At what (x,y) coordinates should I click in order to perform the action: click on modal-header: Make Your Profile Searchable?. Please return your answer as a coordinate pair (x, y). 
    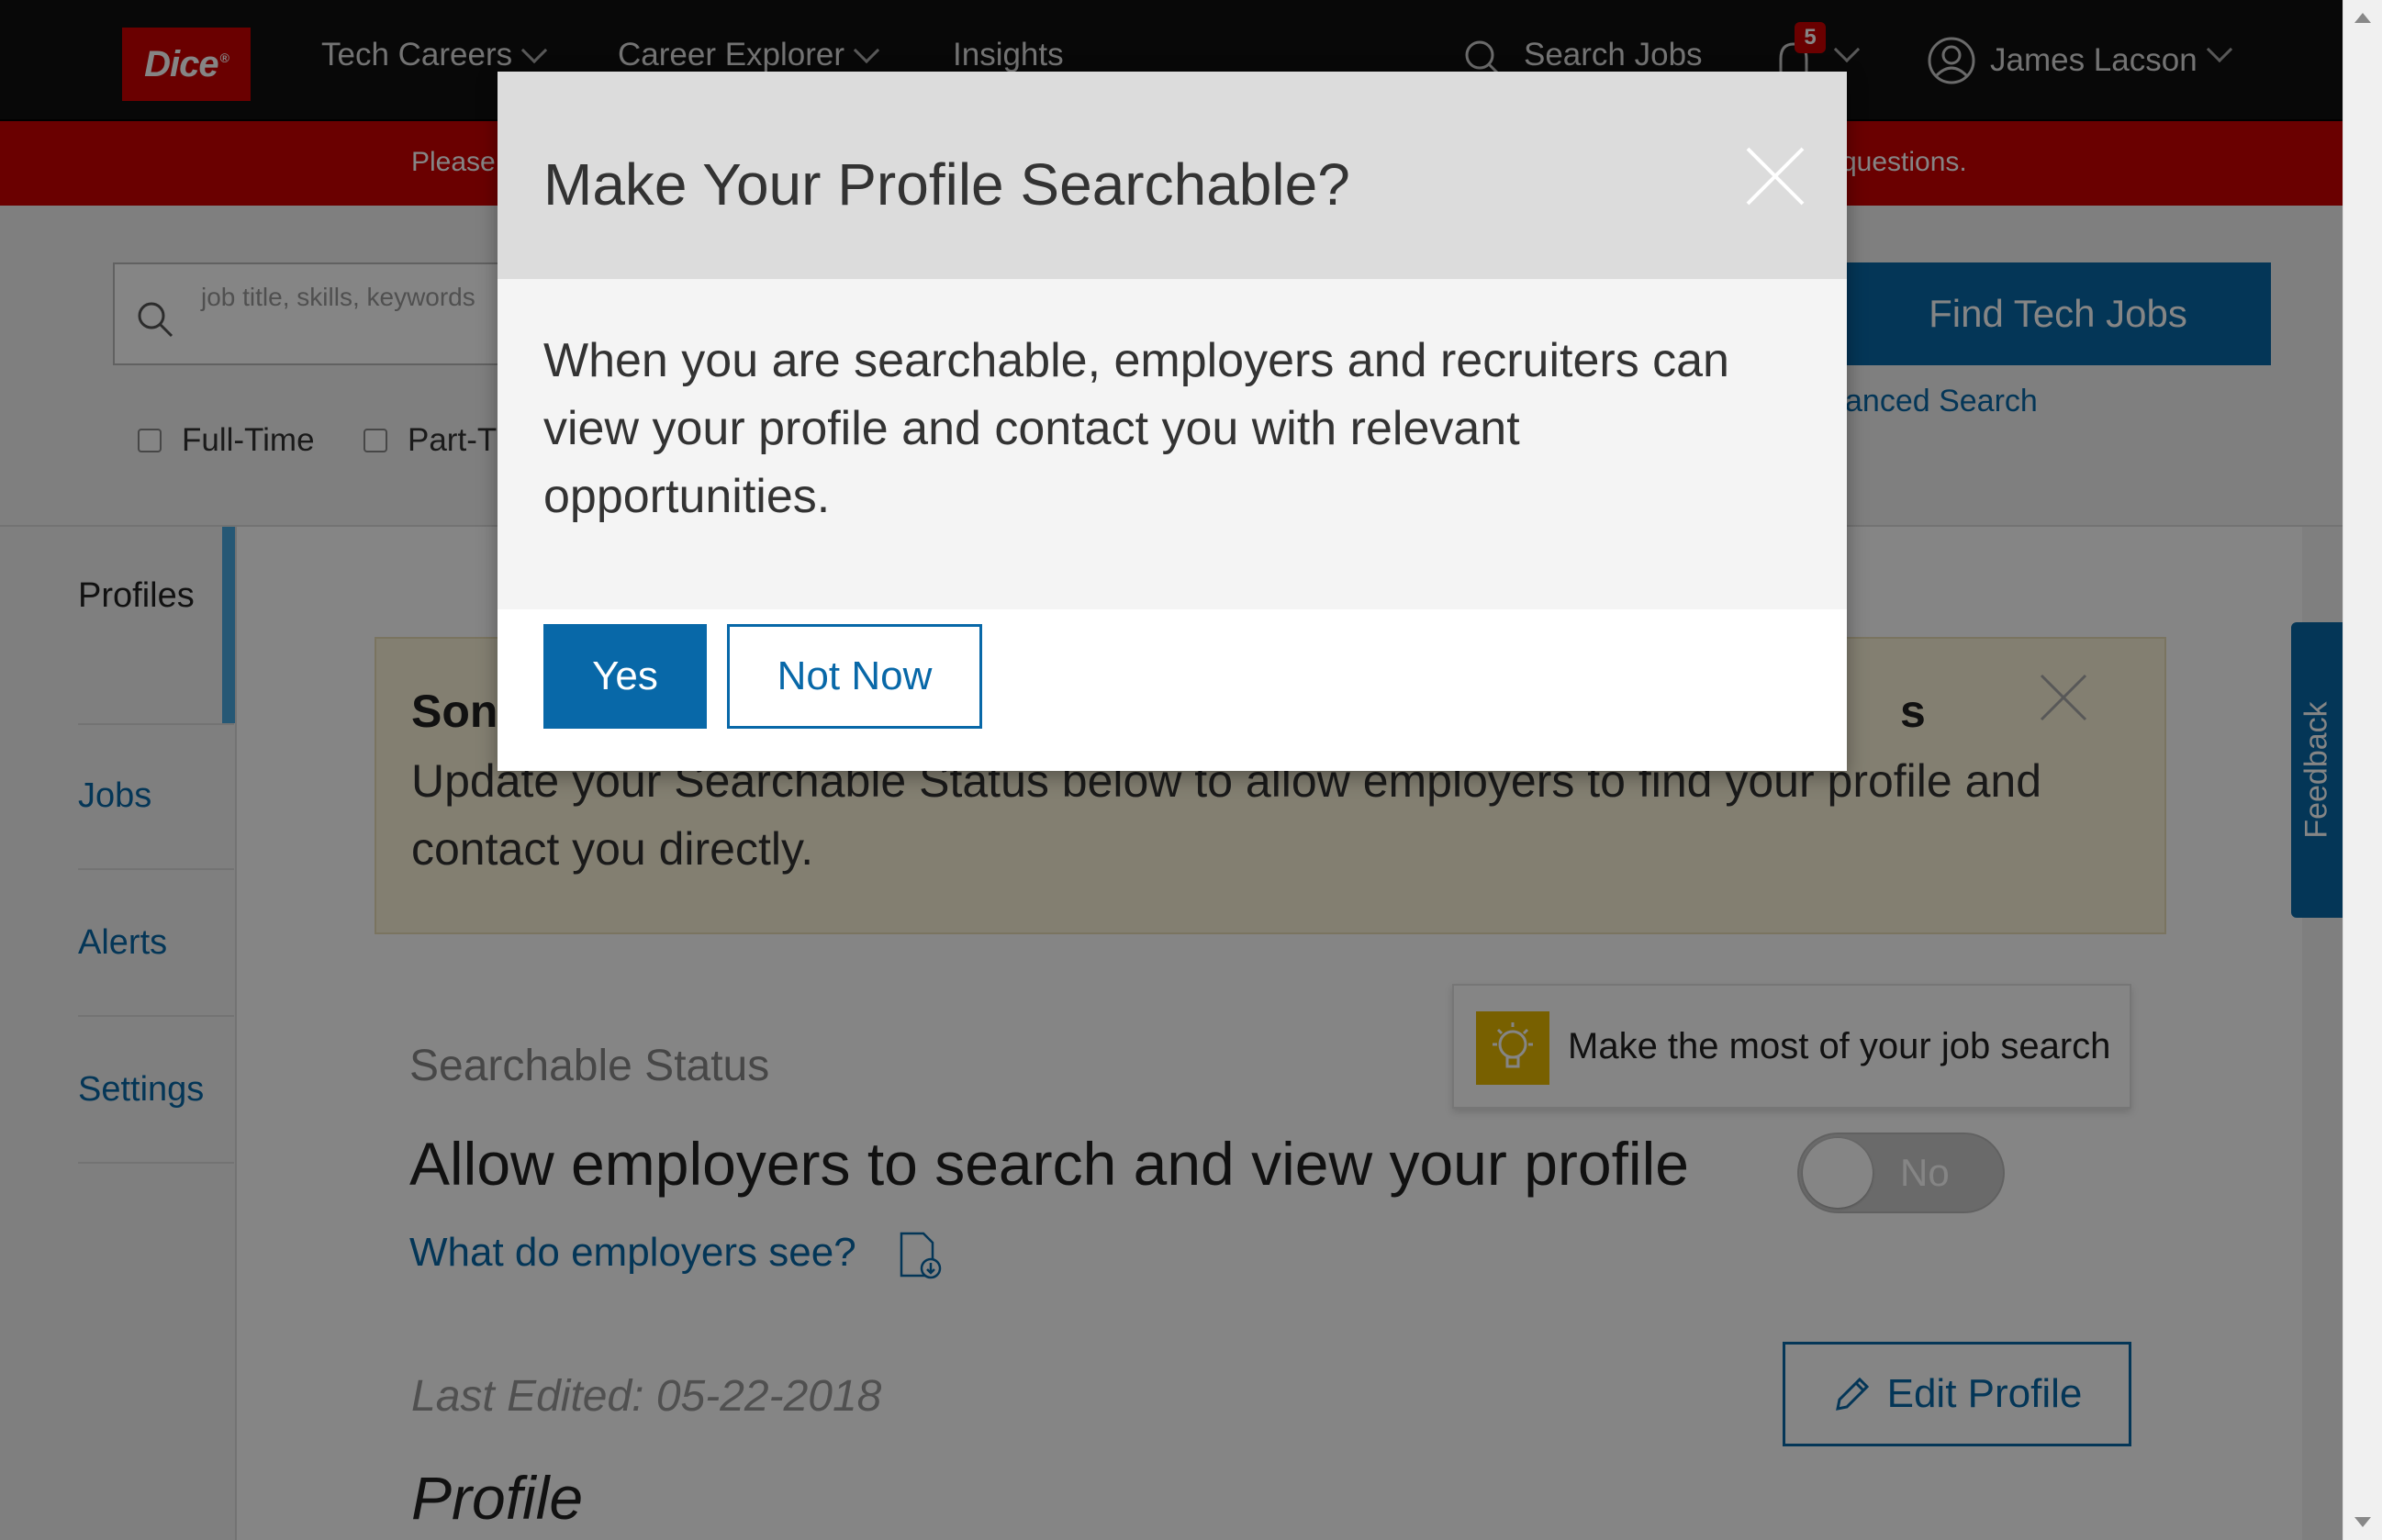
    Looking at the image, I should click on (1172, 175).